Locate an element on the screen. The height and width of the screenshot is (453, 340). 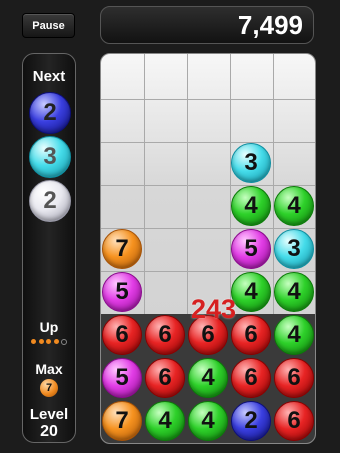
number-ball: 2 is located at coordinates (251, 421).